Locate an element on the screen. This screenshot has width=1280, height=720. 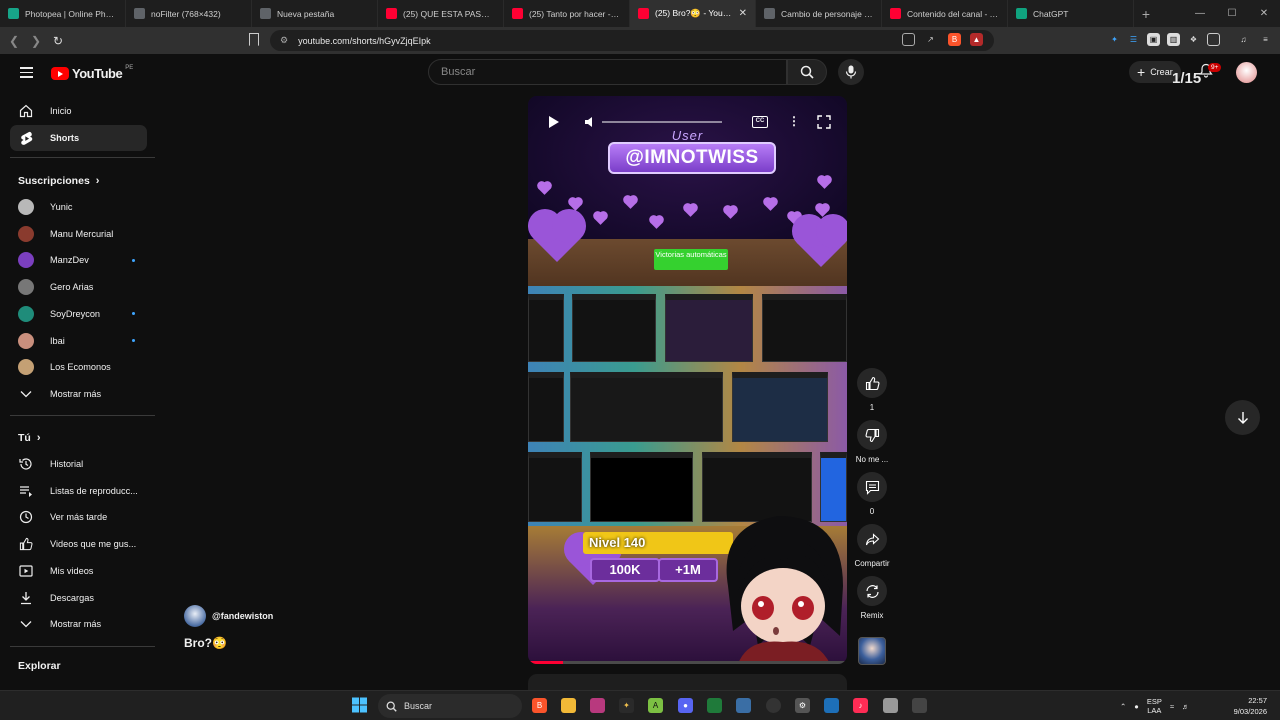
browser-tab: (25) Tanto por hacer - You is located at coordinates (567, 13).